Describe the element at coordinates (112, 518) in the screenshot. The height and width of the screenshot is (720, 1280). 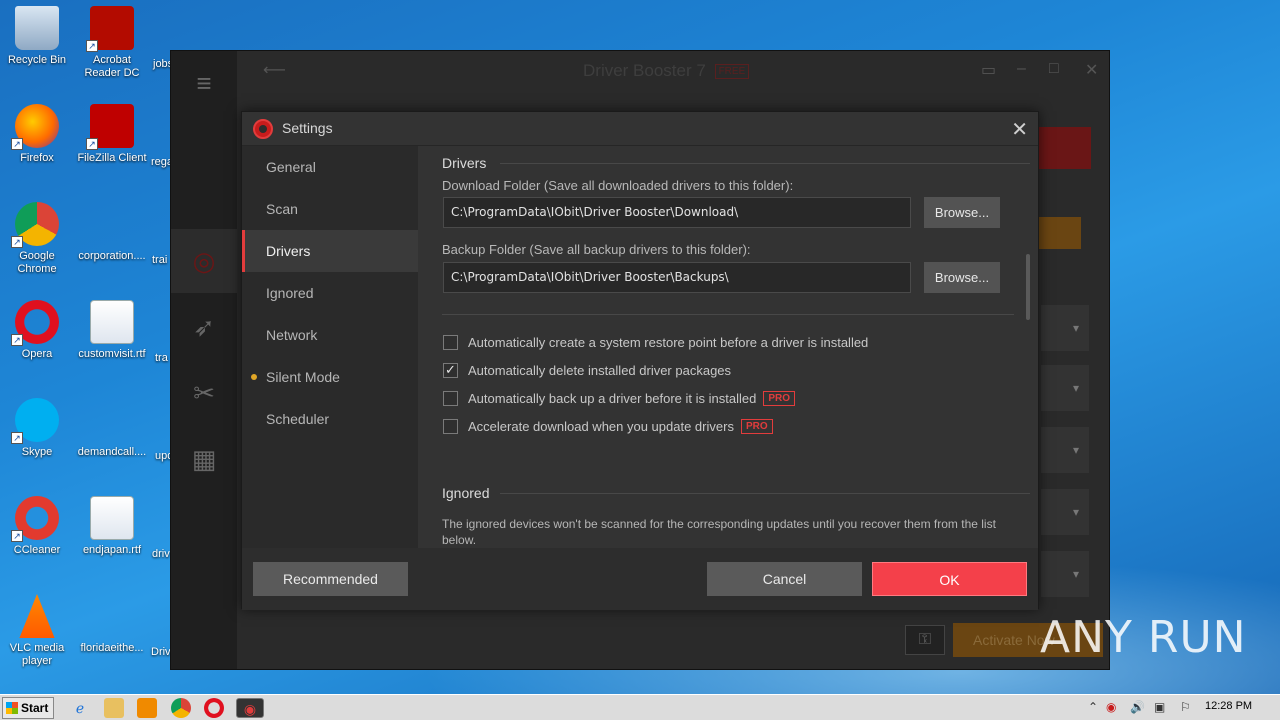
I see `word-document-icon` at that location.